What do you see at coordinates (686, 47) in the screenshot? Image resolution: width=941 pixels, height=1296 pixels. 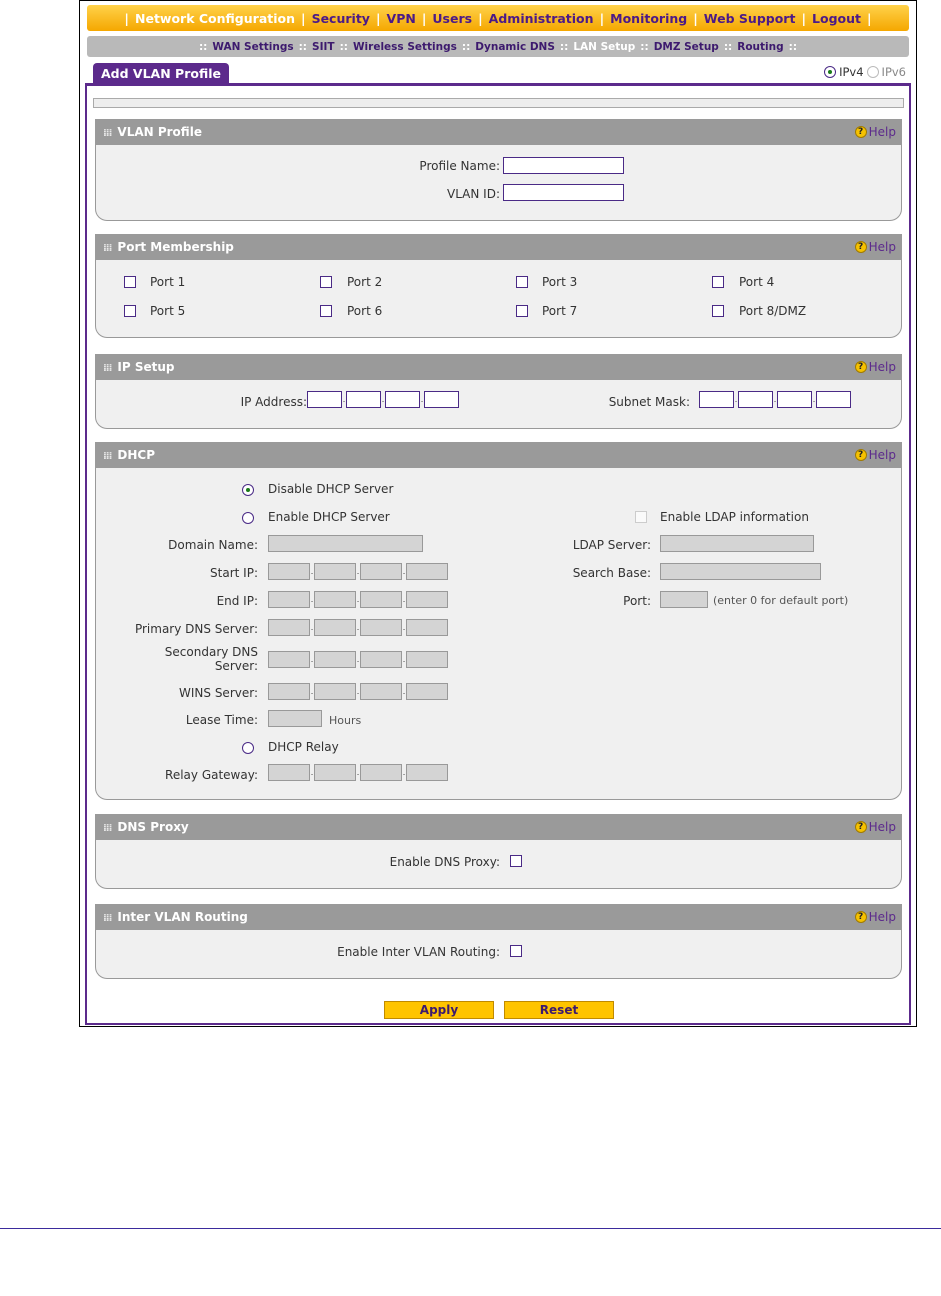 I see `subnav-dmz-setup: DMZ Setup` at bounding box center [686, 47].